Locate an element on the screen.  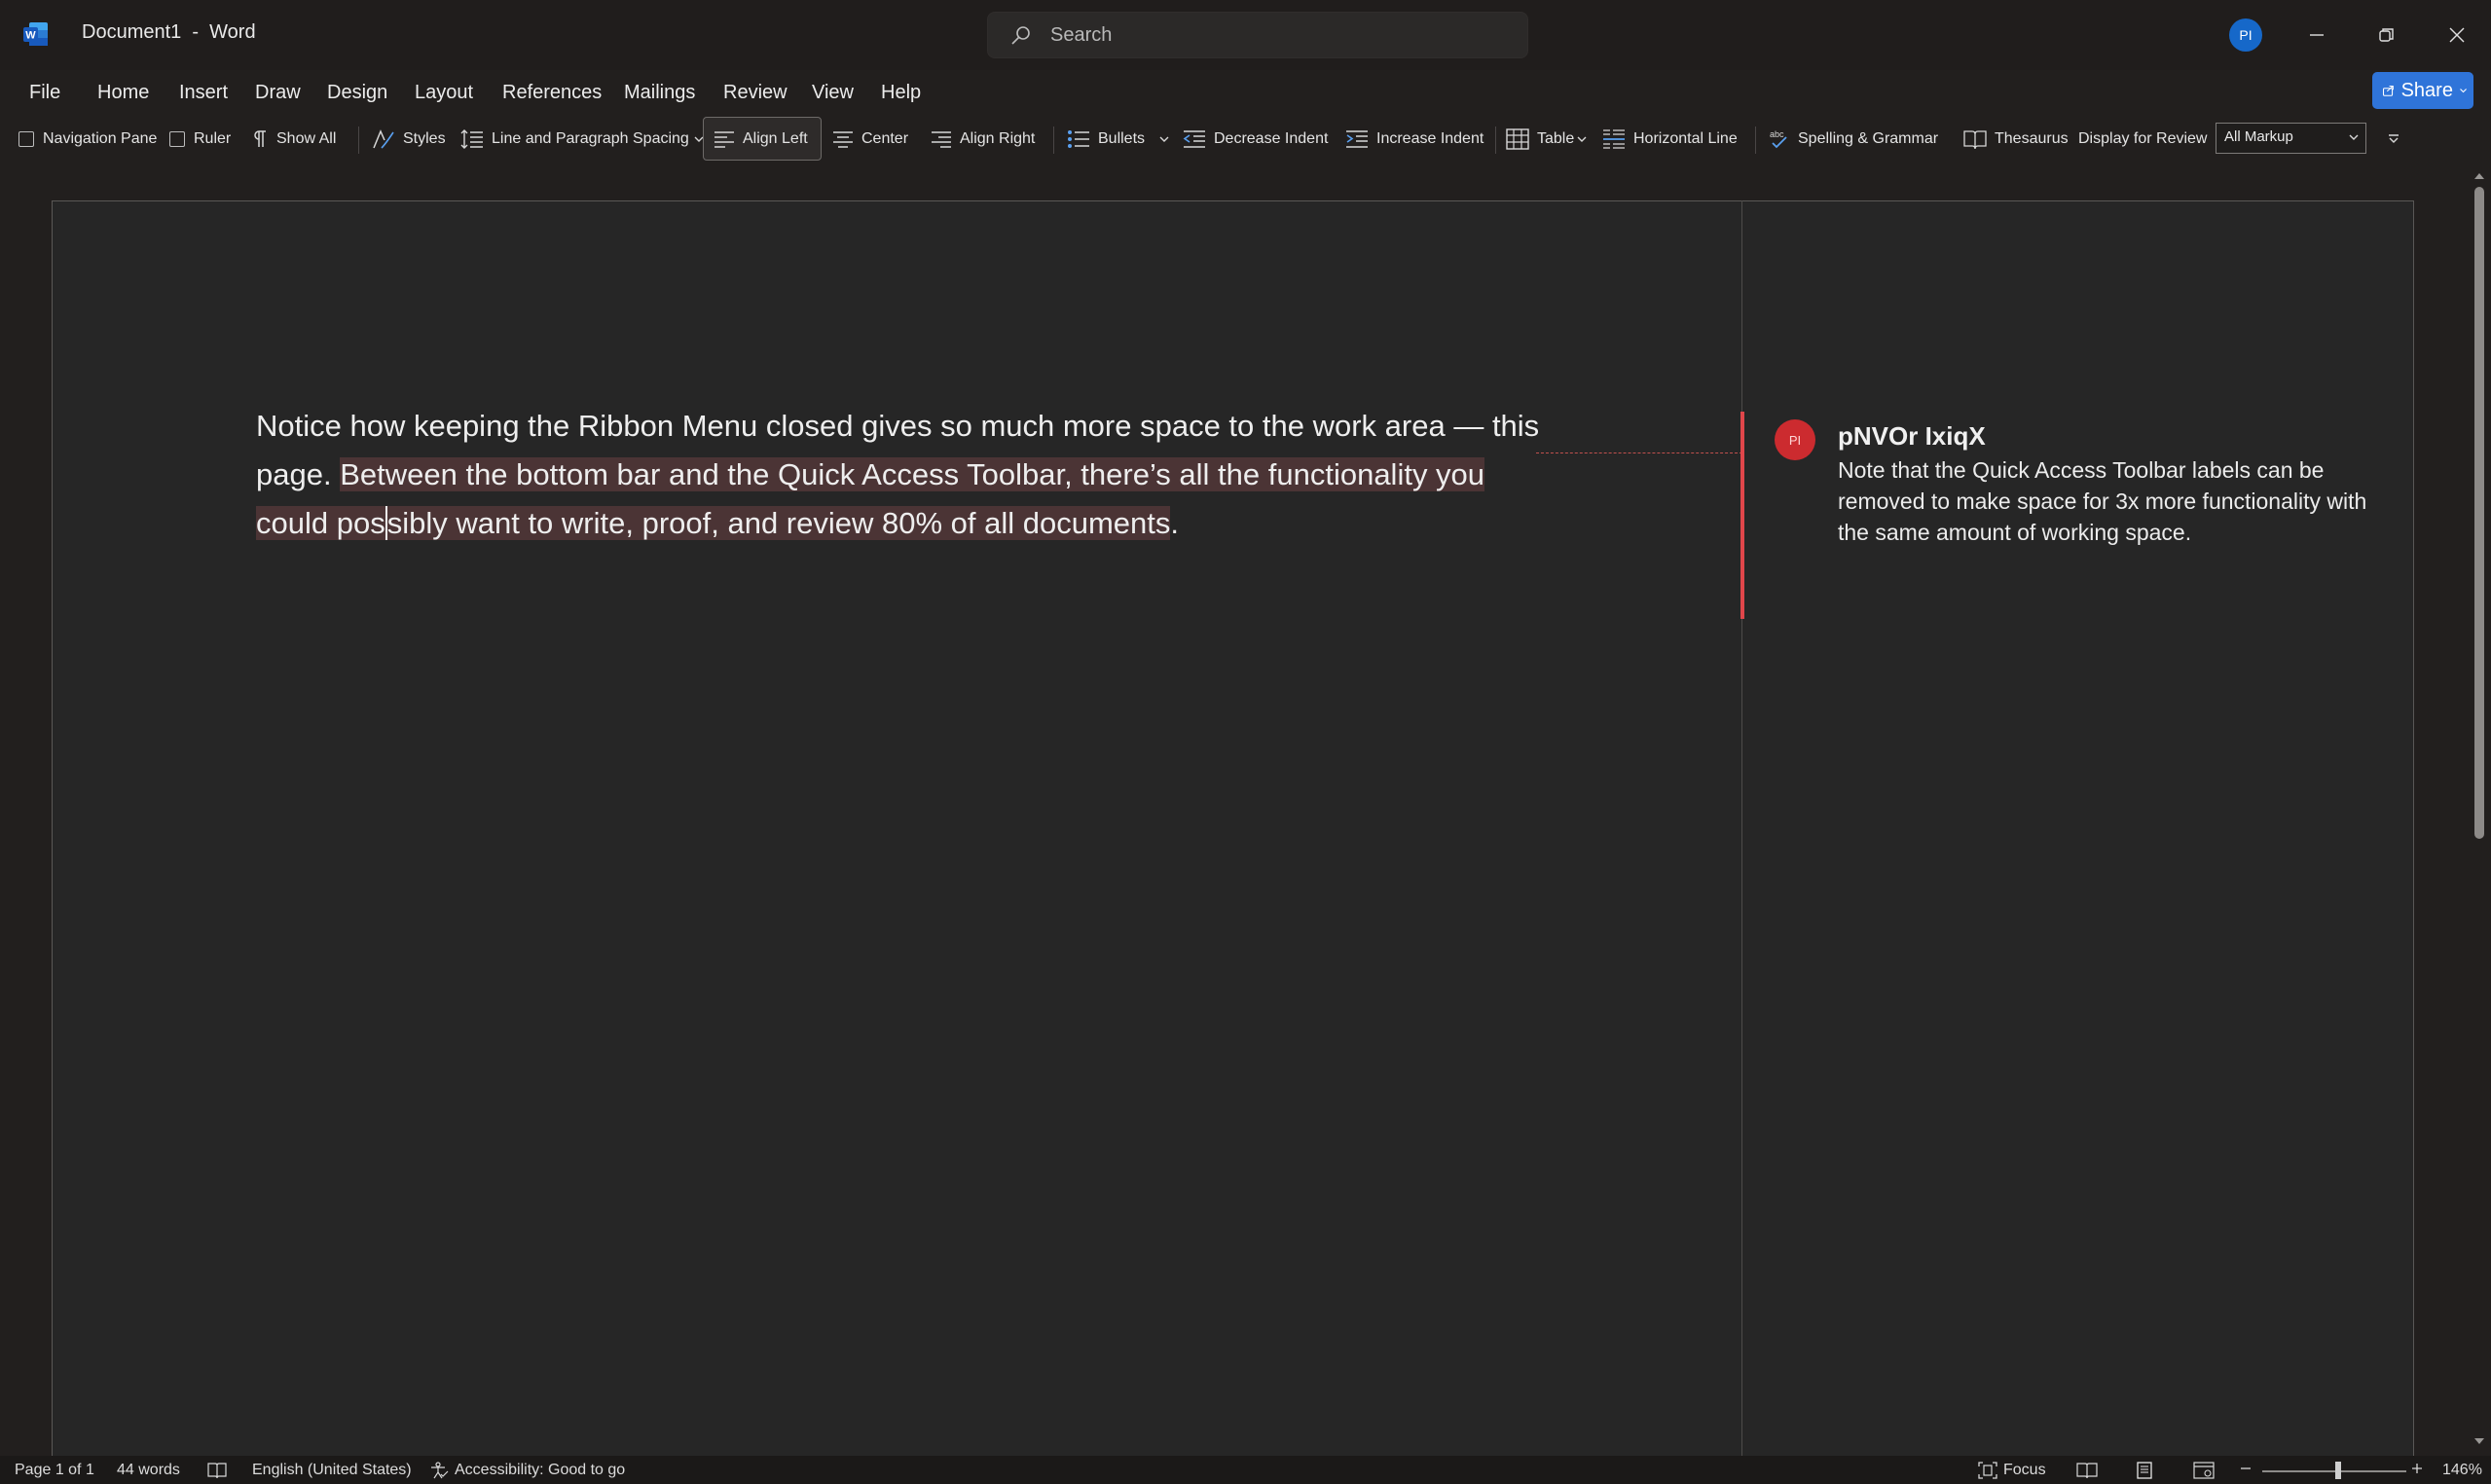
menu-insert: Insert is located at coordinates (203, 93).